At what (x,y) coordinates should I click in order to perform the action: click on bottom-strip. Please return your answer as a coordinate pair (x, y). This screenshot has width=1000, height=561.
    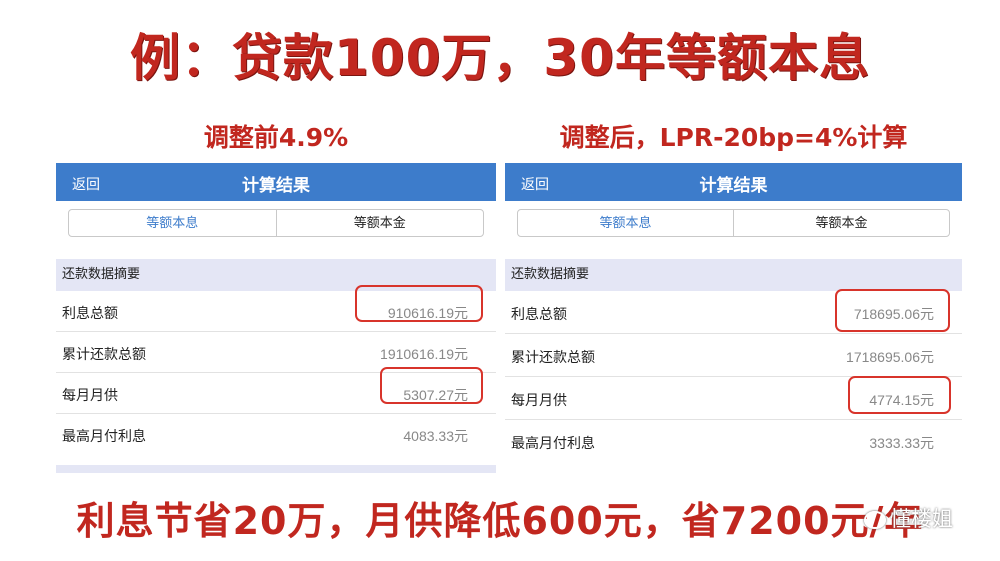
    Looking at the image, I should click on (276, 469).